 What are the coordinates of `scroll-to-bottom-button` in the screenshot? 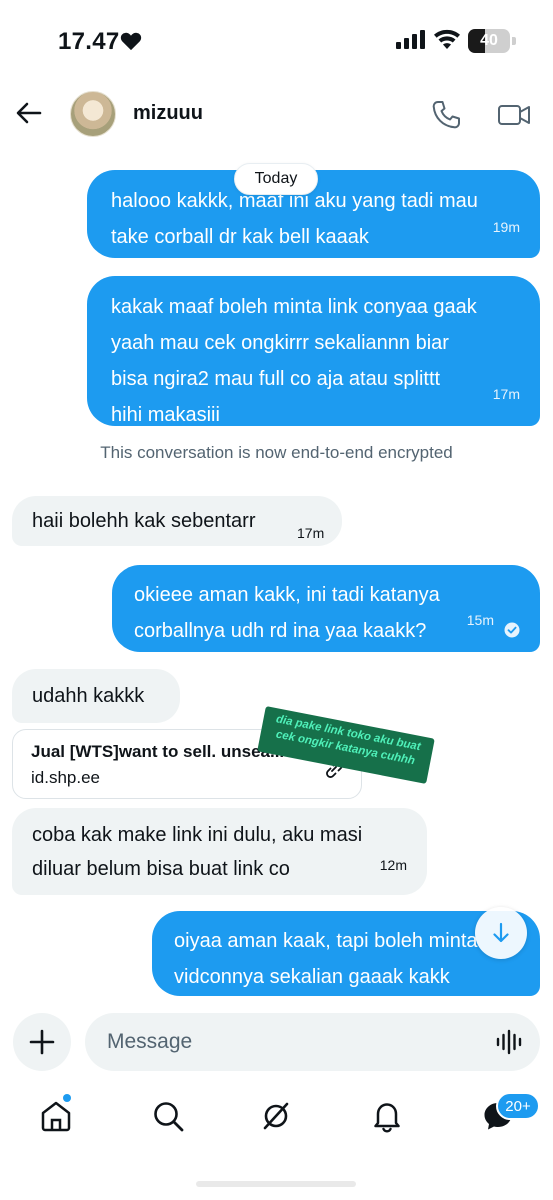 It's located at (501, 933).